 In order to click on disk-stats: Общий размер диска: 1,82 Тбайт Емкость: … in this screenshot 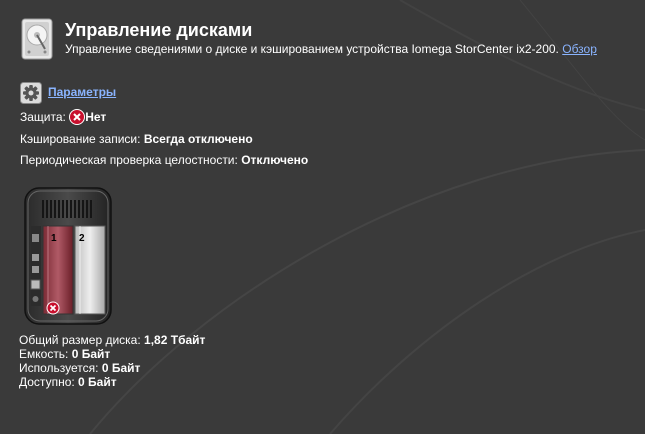, I will do `click(112, 361)`.